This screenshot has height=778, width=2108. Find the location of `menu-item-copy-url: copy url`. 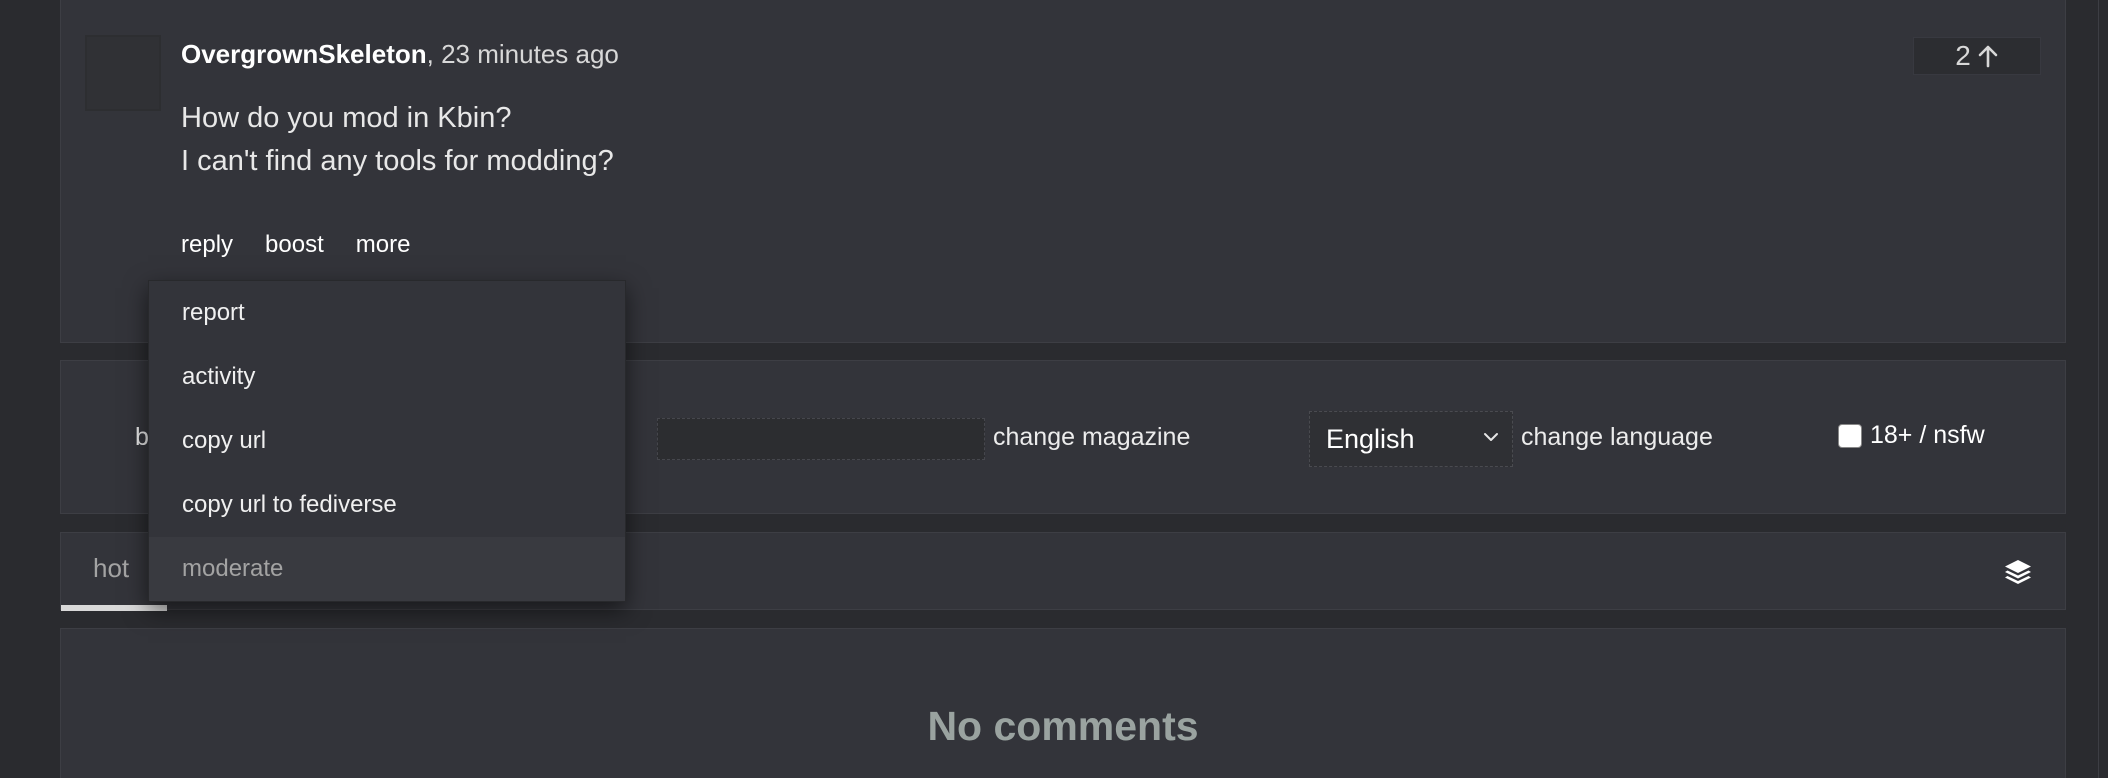

menu-item-copy-url: copy url is located at coordinates (387, 441).